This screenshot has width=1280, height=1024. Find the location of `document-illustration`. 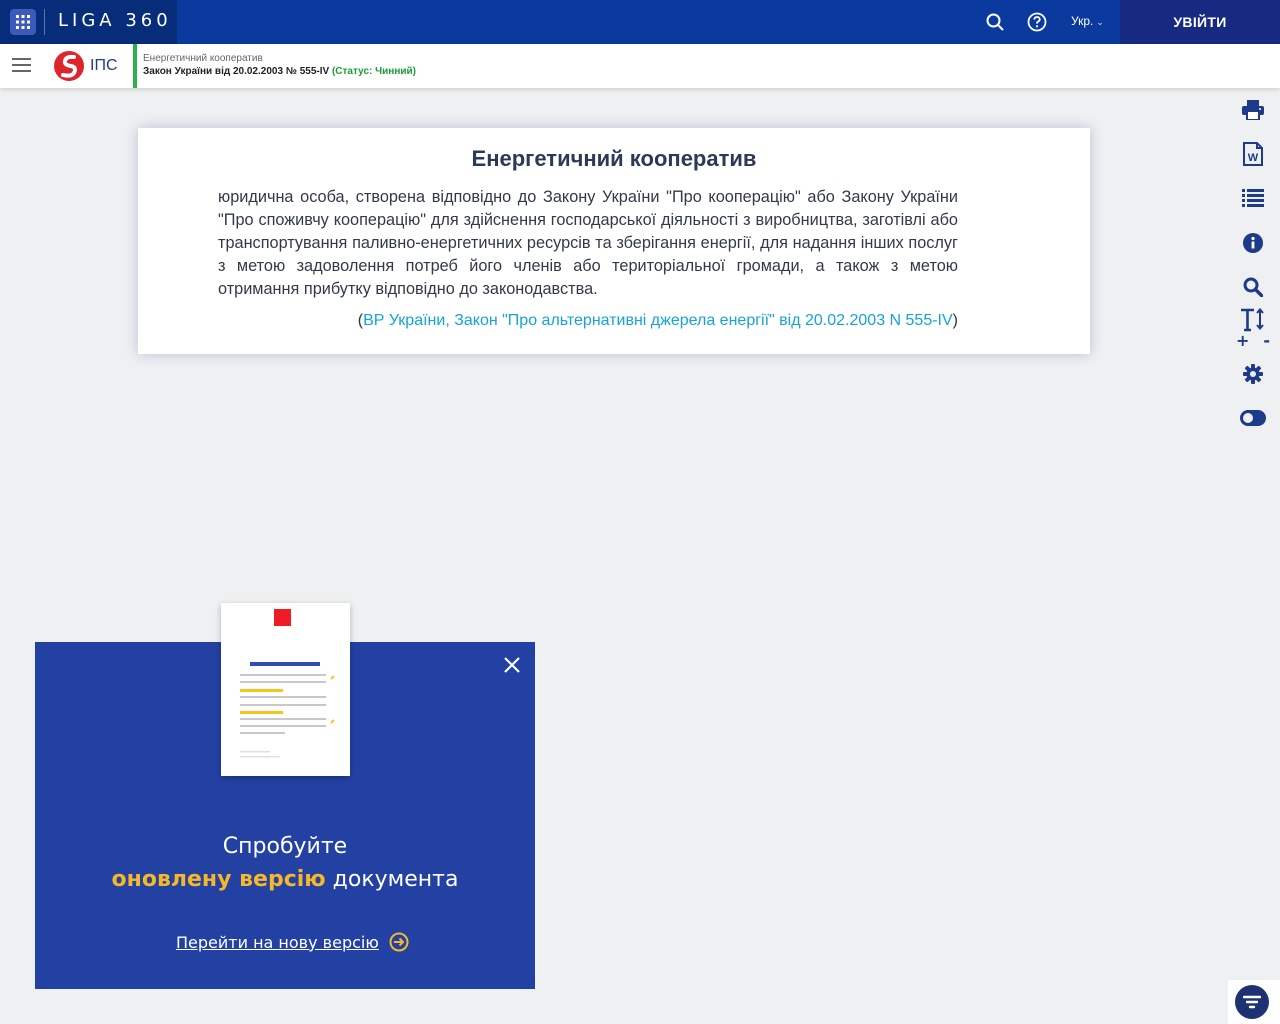

document-illustration is located at coordinates (285, 689).